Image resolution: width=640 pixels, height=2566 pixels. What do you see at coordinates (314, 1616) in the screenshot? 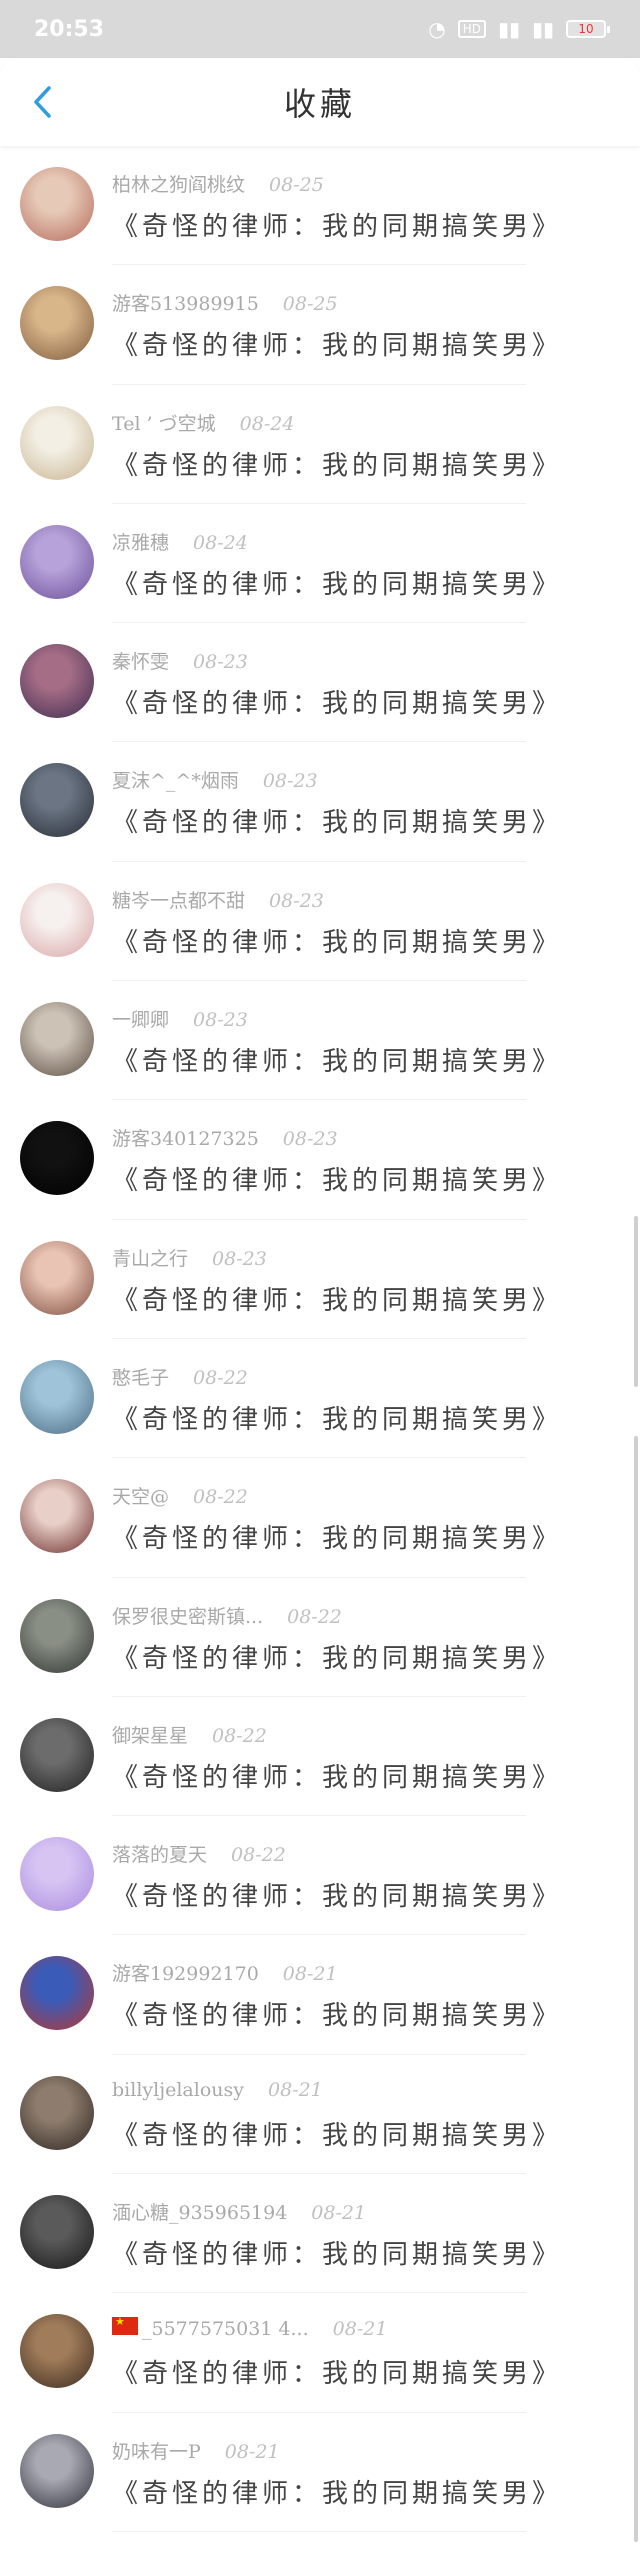
I see `item-date: 08-22` at bounding box center [314, 1616].